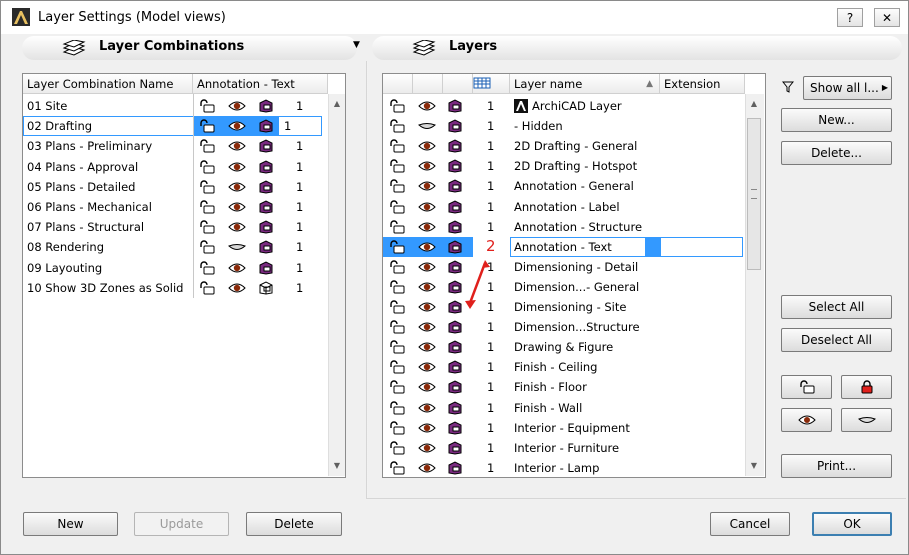  Describe the element at coordinates (852, 524) in the screenshot. I see `ok-button: OK` at that location.